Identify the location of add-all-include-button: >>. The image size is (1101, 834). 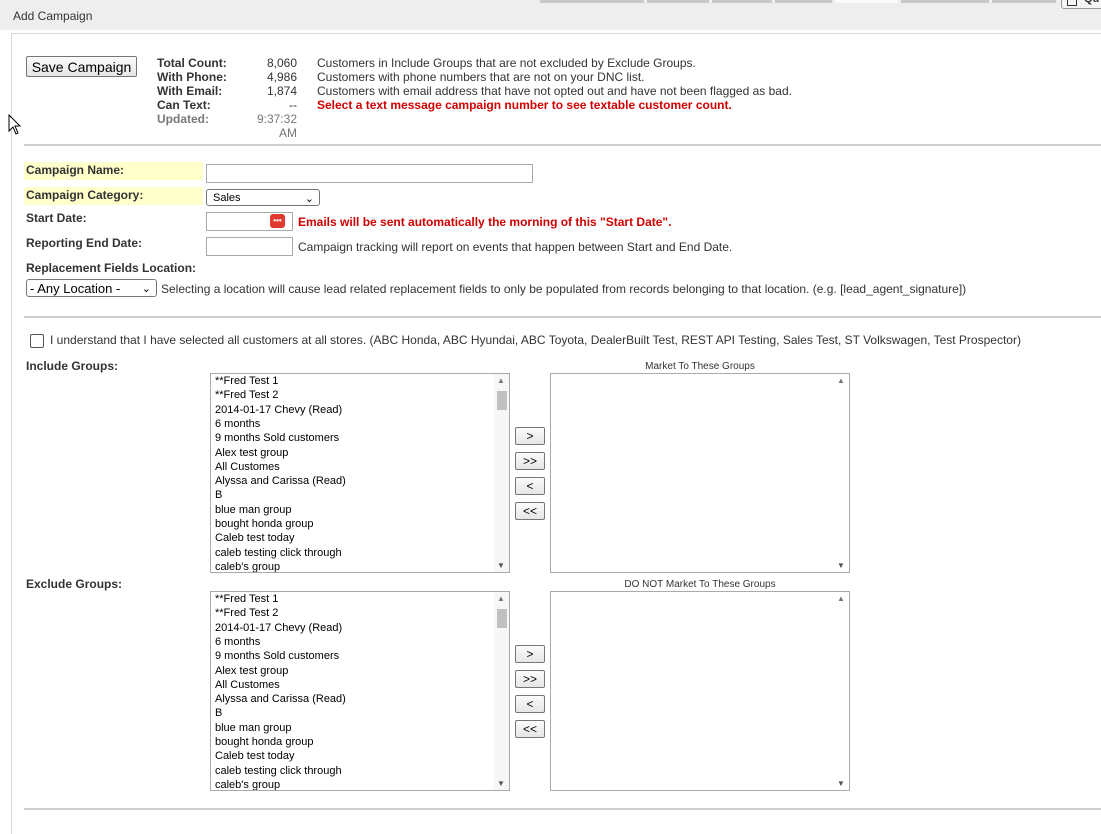
(530, 461).